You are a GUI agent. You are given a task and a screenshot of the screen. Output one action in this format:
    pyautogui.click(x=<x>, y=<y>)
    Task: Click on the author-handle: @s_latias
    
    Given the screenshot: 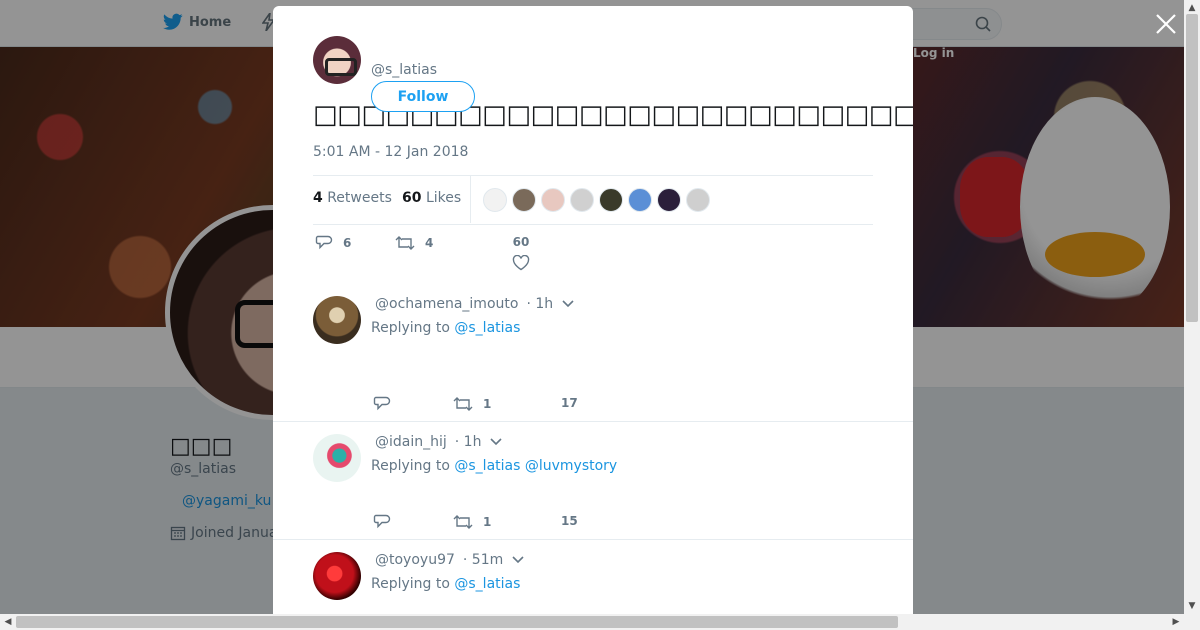 What is the action you would take?
    pyautogui.click(x=404, y=70)
    